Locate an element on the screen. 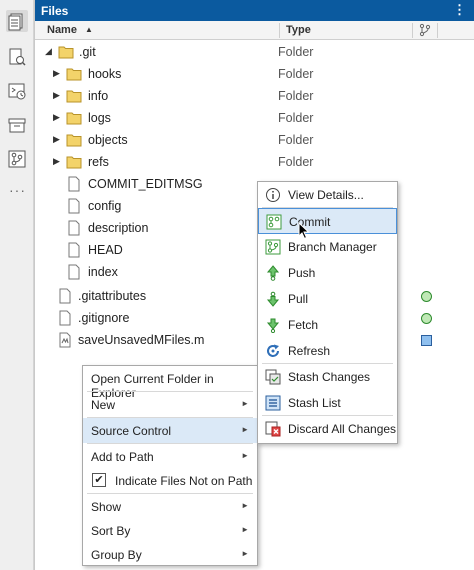  menu-source-control: Source Control ► is located at coordinates (170, 430).